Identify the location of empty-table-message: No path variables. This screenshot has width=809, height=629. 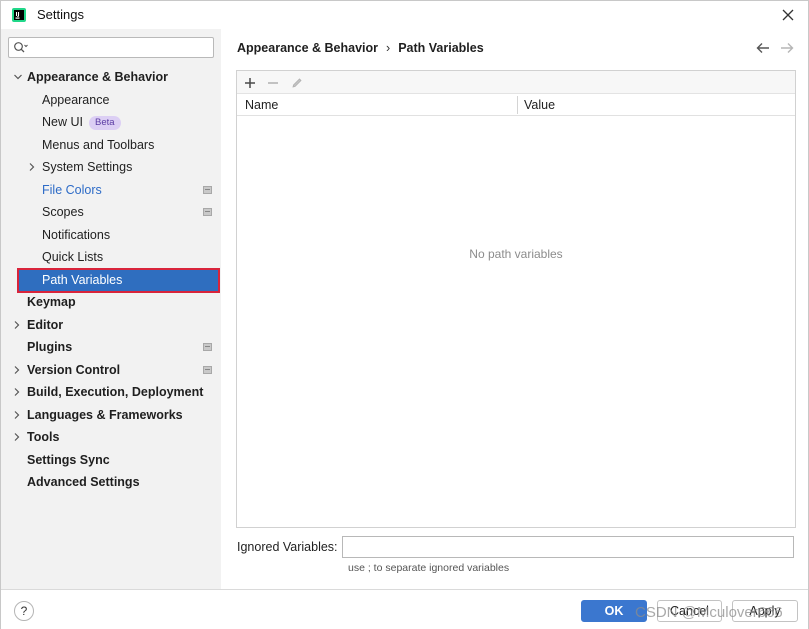
(516, 254).